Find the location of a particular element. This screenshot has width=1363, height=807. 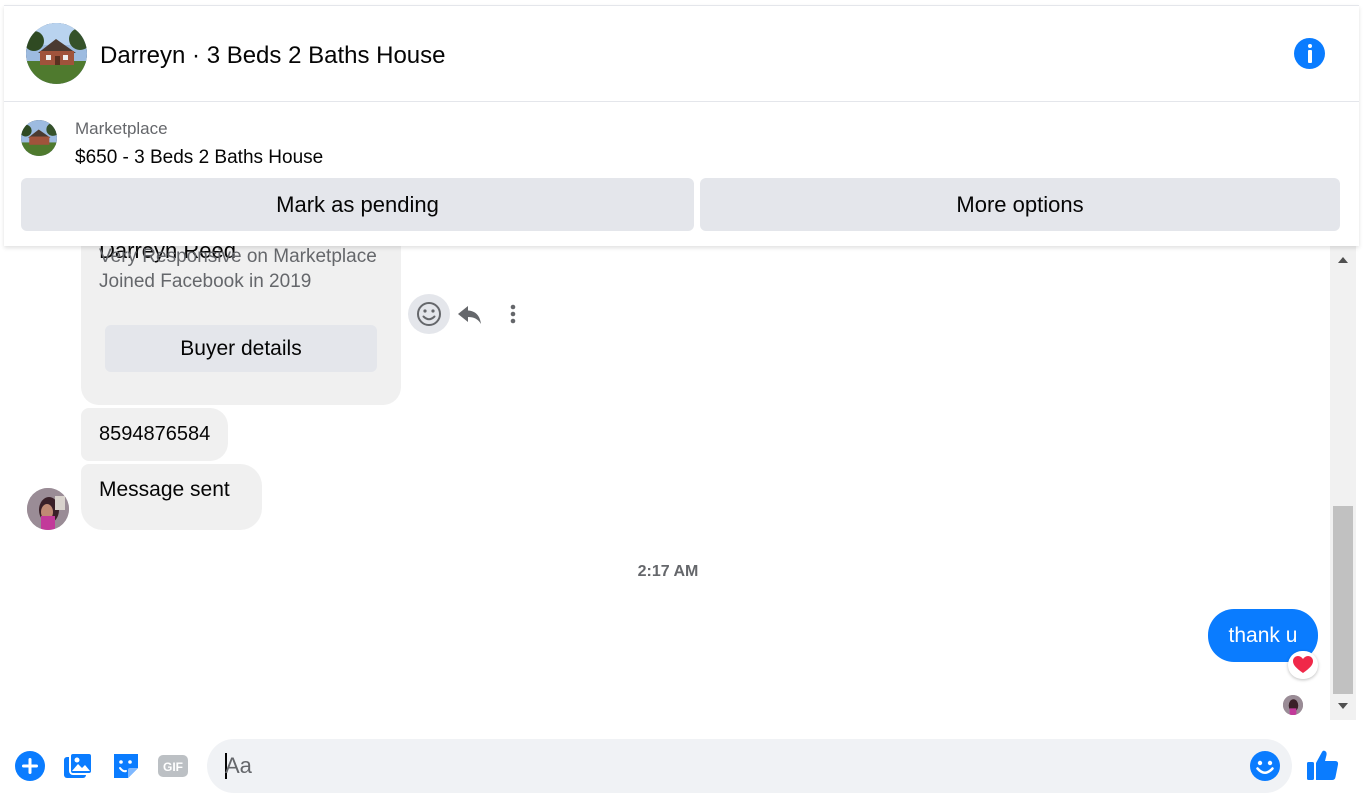

conversation-header: Darreyn · 3 Beds 2 Baths House is located at coordinates (681, 54).